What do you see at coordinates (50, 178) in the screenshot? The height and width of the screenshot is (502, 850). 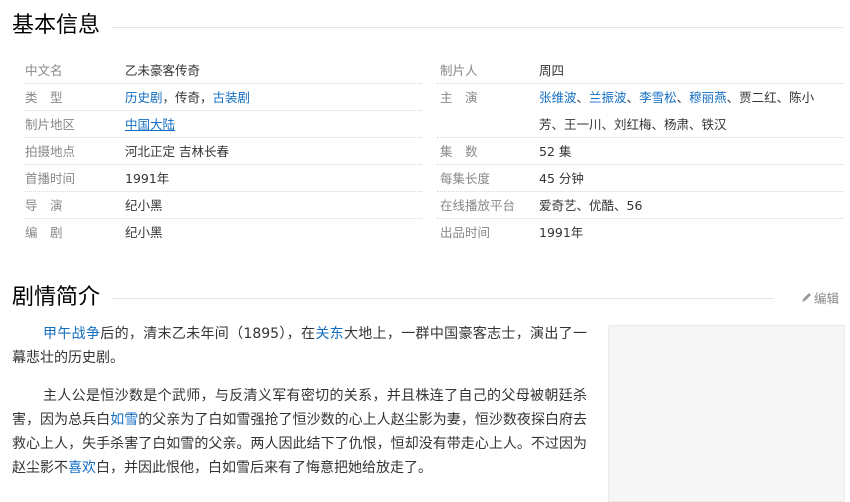 I see `info-label: 首播时间` at bounding box center [50, 178].